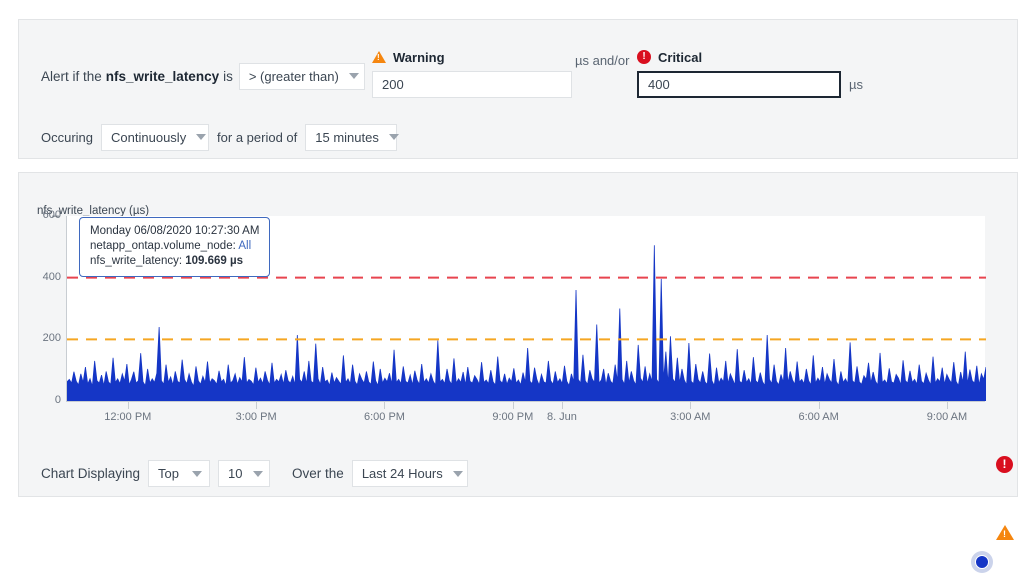 Image resolution: width=1036 pixels, height=573 pixels. I want to click on period-select: 15 minutes, so click(352, 137).